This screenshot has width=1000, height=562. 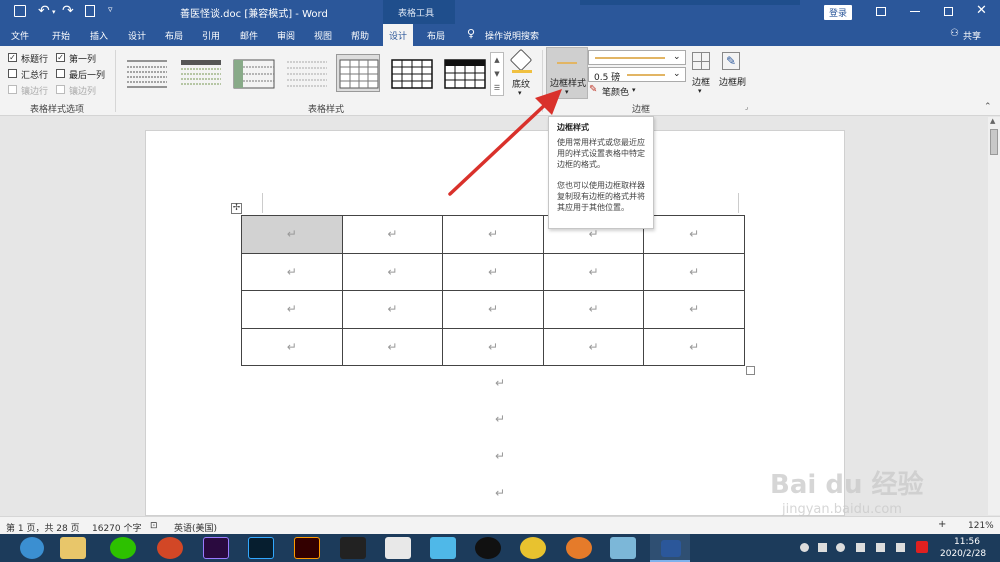 What do you see at coordinates (948, 11) in the screenshot?
I see `restore-icon` at bounding box center [948, 11].